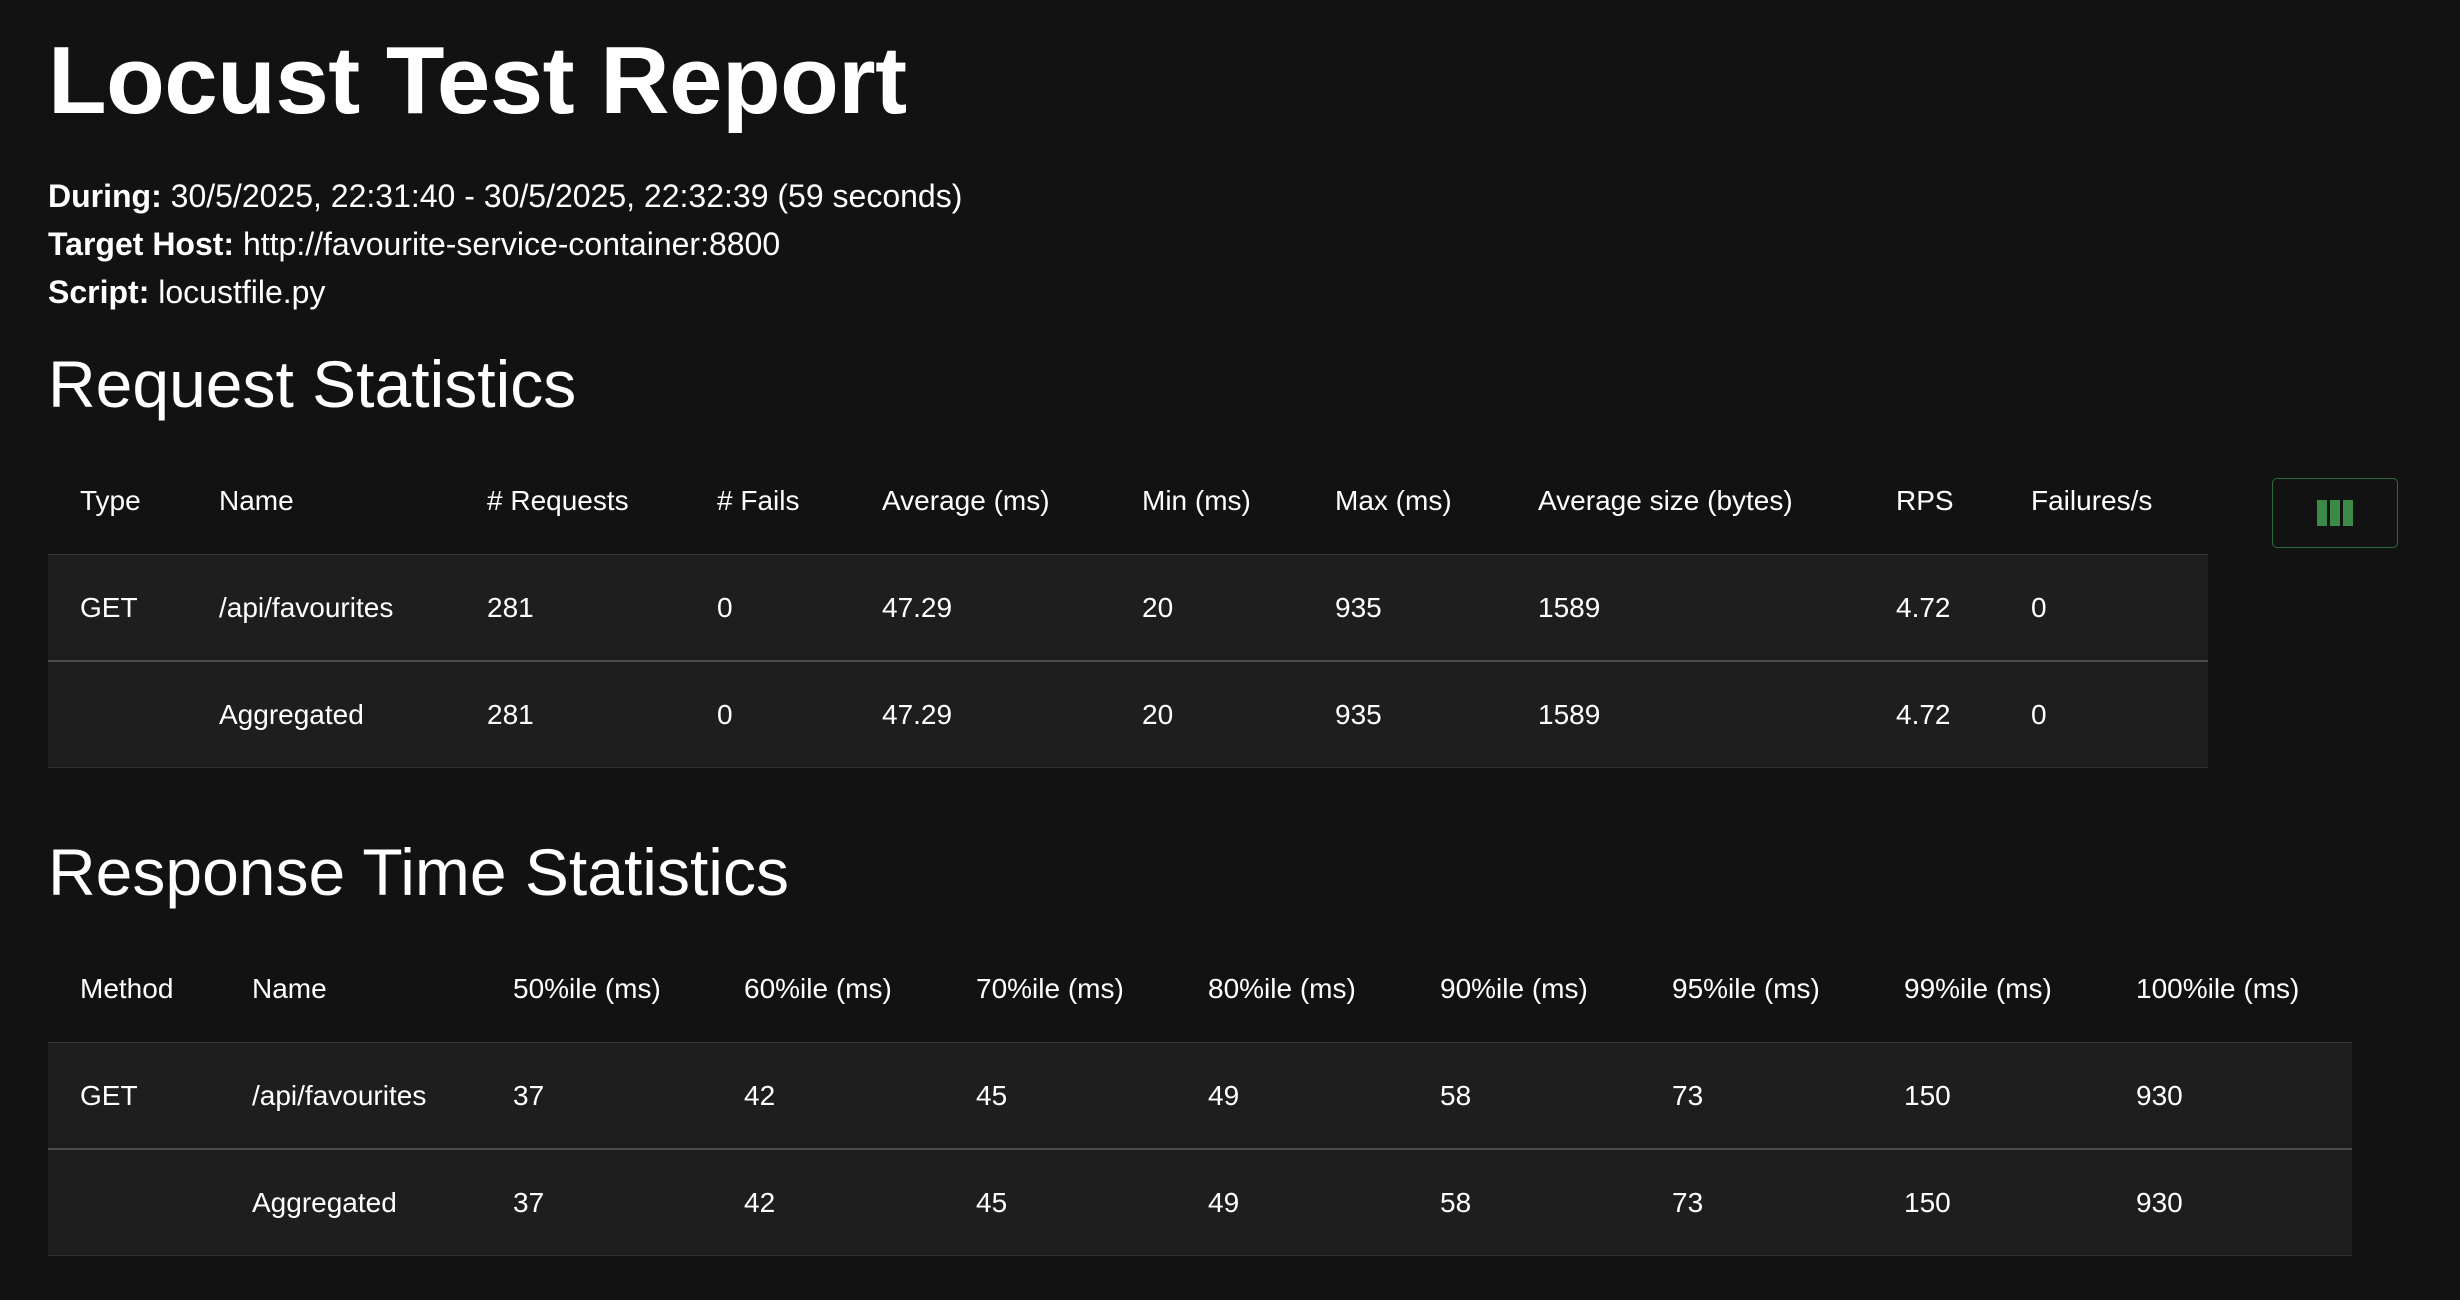 This screenshot has height=1300, width=2460. I want to click on meta-during-label: During:, so click(105, 196).